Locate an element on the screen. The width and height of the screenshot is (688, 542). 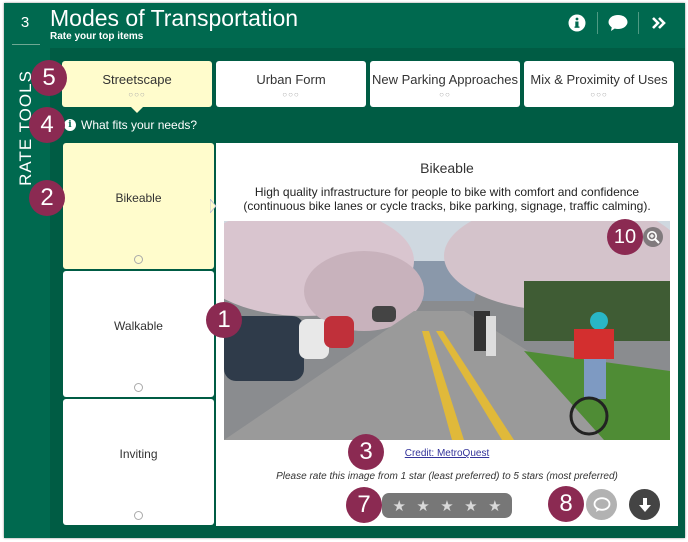
next-step-button is located at coordinates (659, 23).